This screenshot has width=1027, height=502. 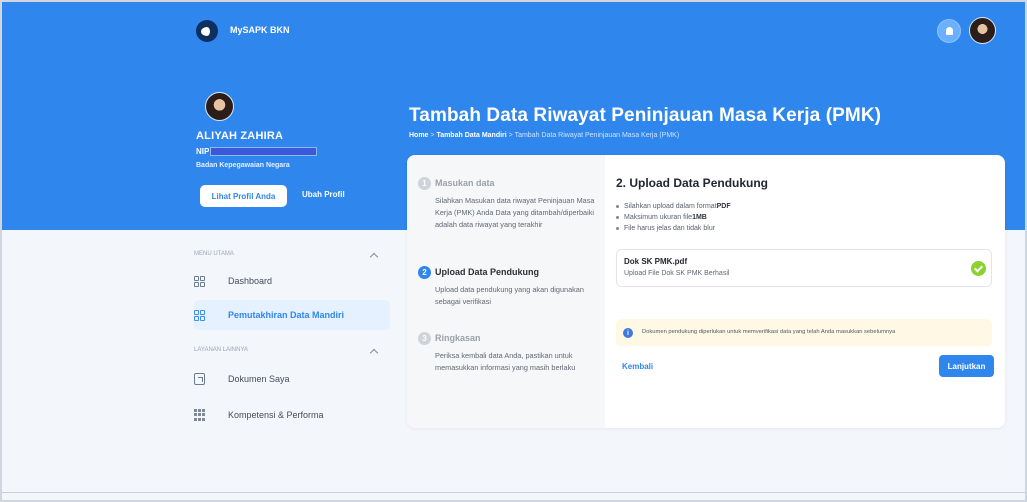 What do you see at coordinates (424, 272) in the screenshot?
I see `step-number: 2` at bounding box center [424, 272].